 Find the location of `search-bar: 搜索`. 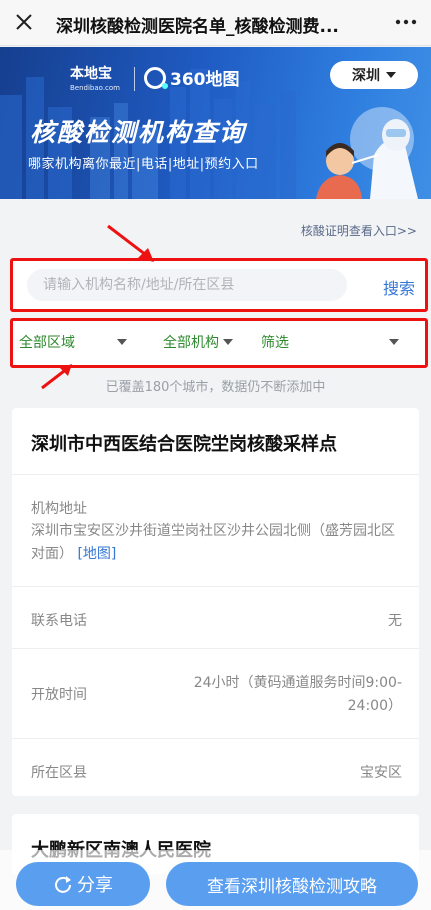

search-bar: 搜索 is located at coordinates (219, 285).